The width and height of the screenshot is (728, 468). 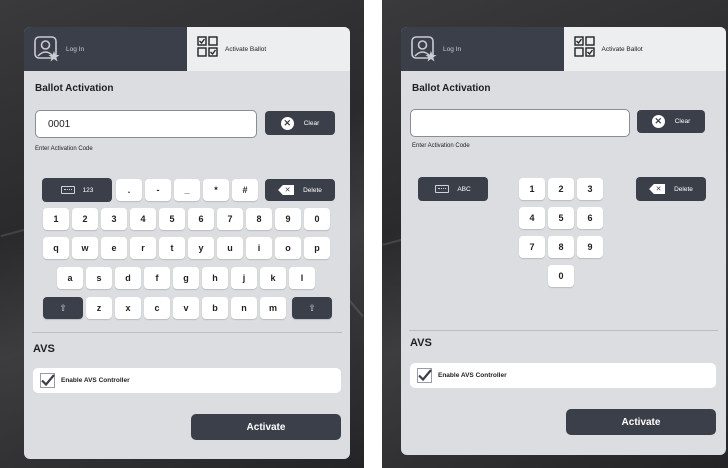 I want to click on number-key: 2, so click(x=85, y=219).